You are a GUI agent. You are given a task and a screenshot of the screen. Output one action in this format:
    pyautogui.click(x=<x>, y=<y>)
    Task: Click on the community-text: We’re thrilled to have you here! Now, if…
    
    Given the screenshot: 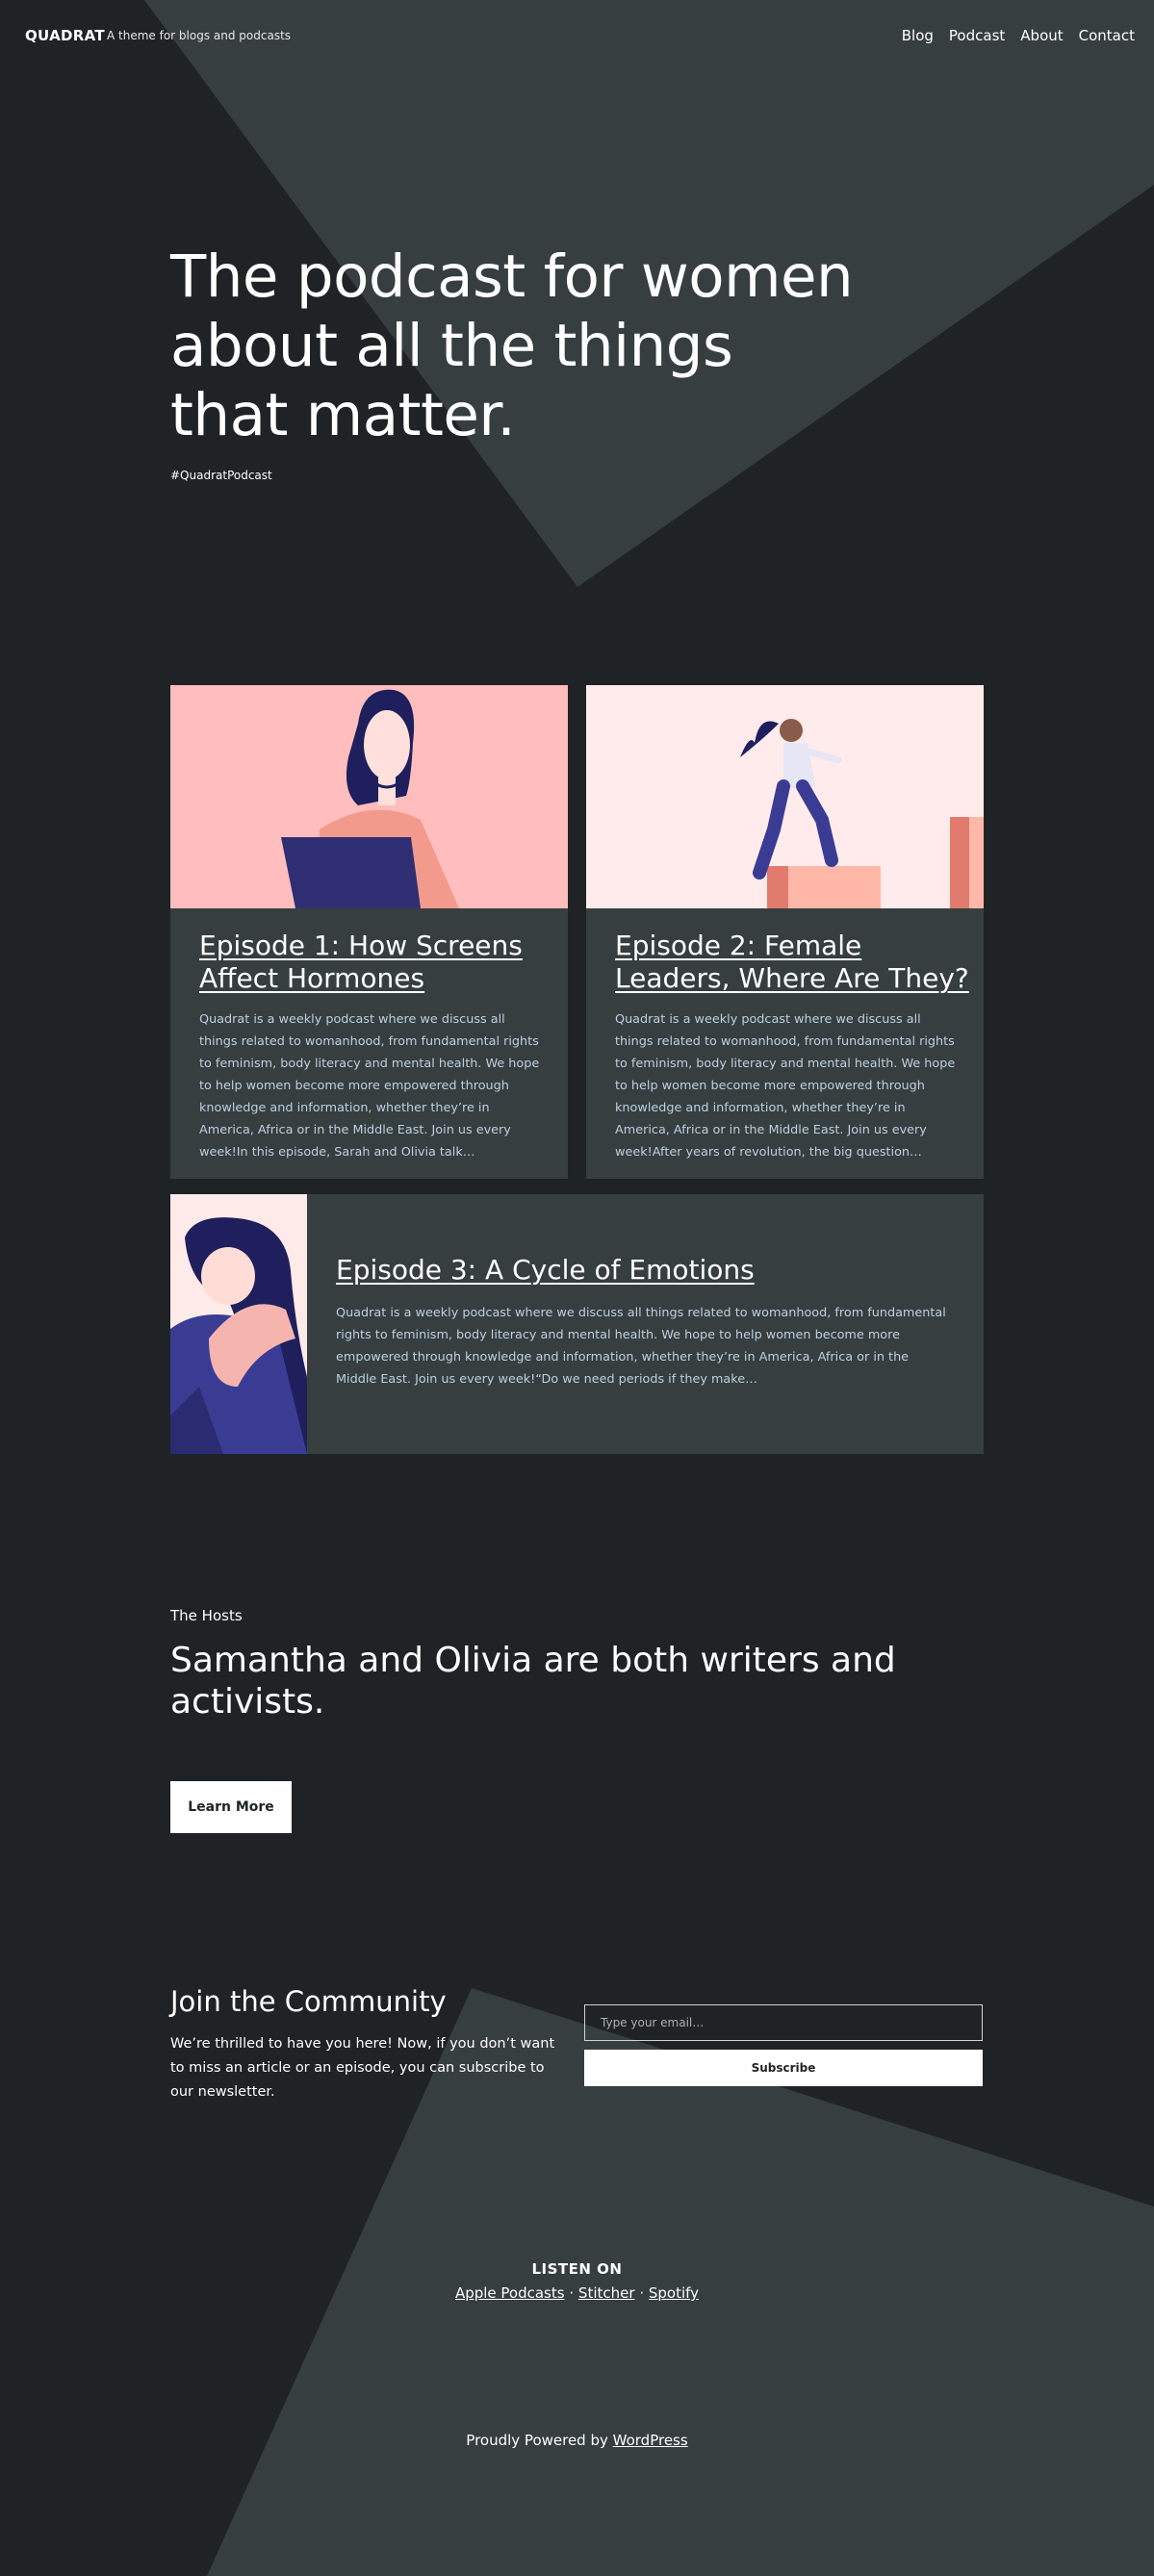 What is the action you would take?
    pyautogui.click(x=362, y=2068)
    